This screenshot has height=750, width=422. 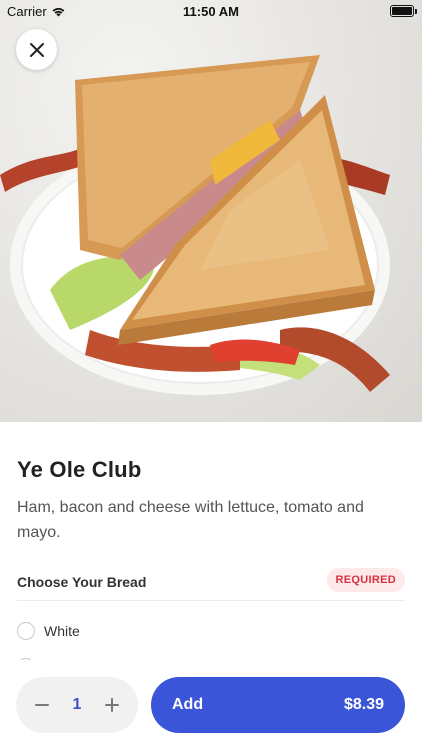 I want to click on status-bar: Carrier 11:50 AM, so click(x=211, y=11).